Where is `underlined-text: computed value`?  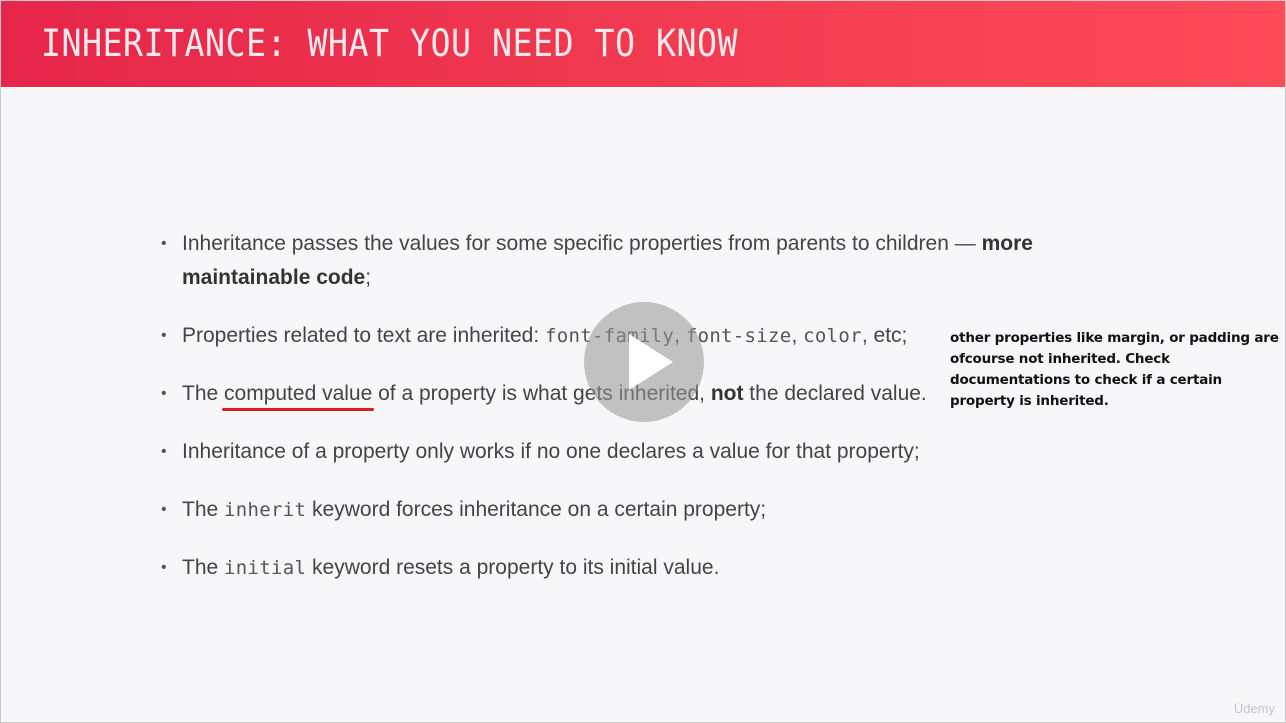 underlined-text: computed value is located at coordinates (298, 393).